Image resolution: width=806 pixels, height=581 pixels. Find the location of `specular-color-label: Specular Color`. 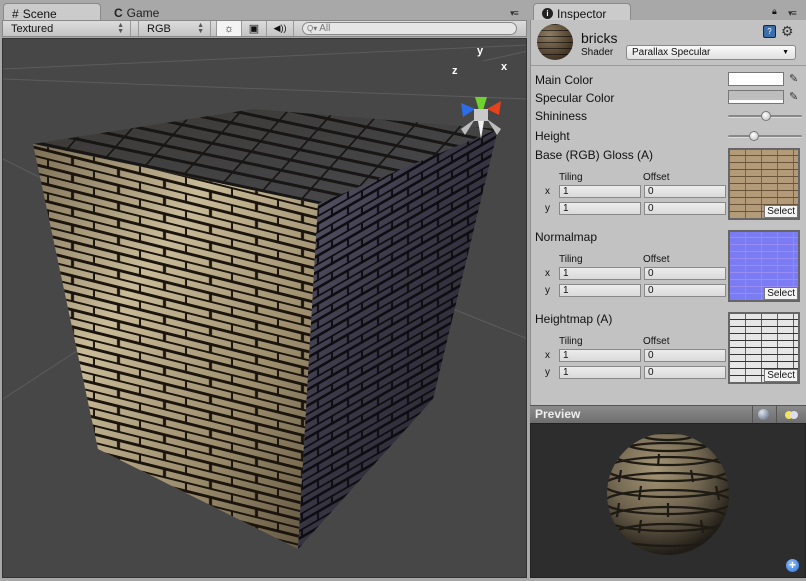

specular-color-label: Specular Color is located at coordinates (575, 98).